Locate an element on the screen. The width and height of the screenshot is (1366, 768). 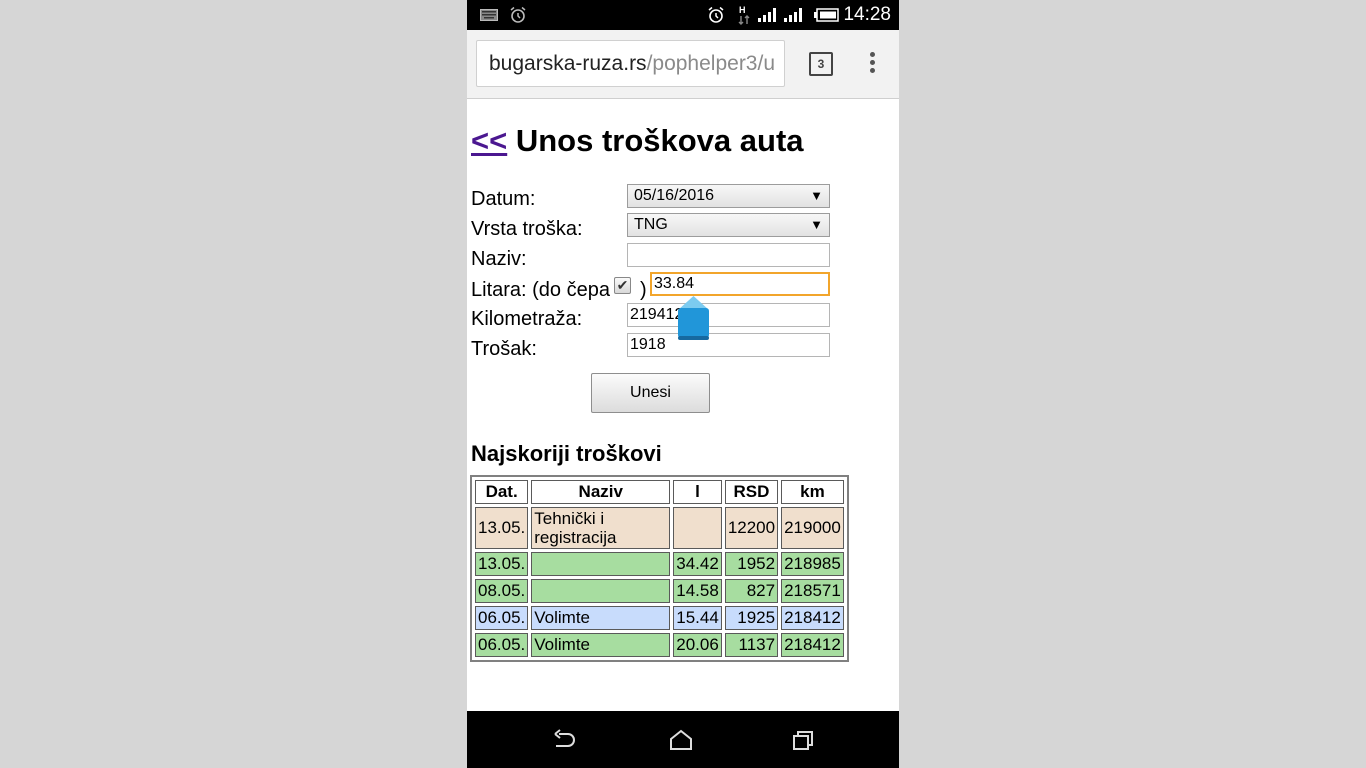
home-icon is located at coordinates (681, 740).